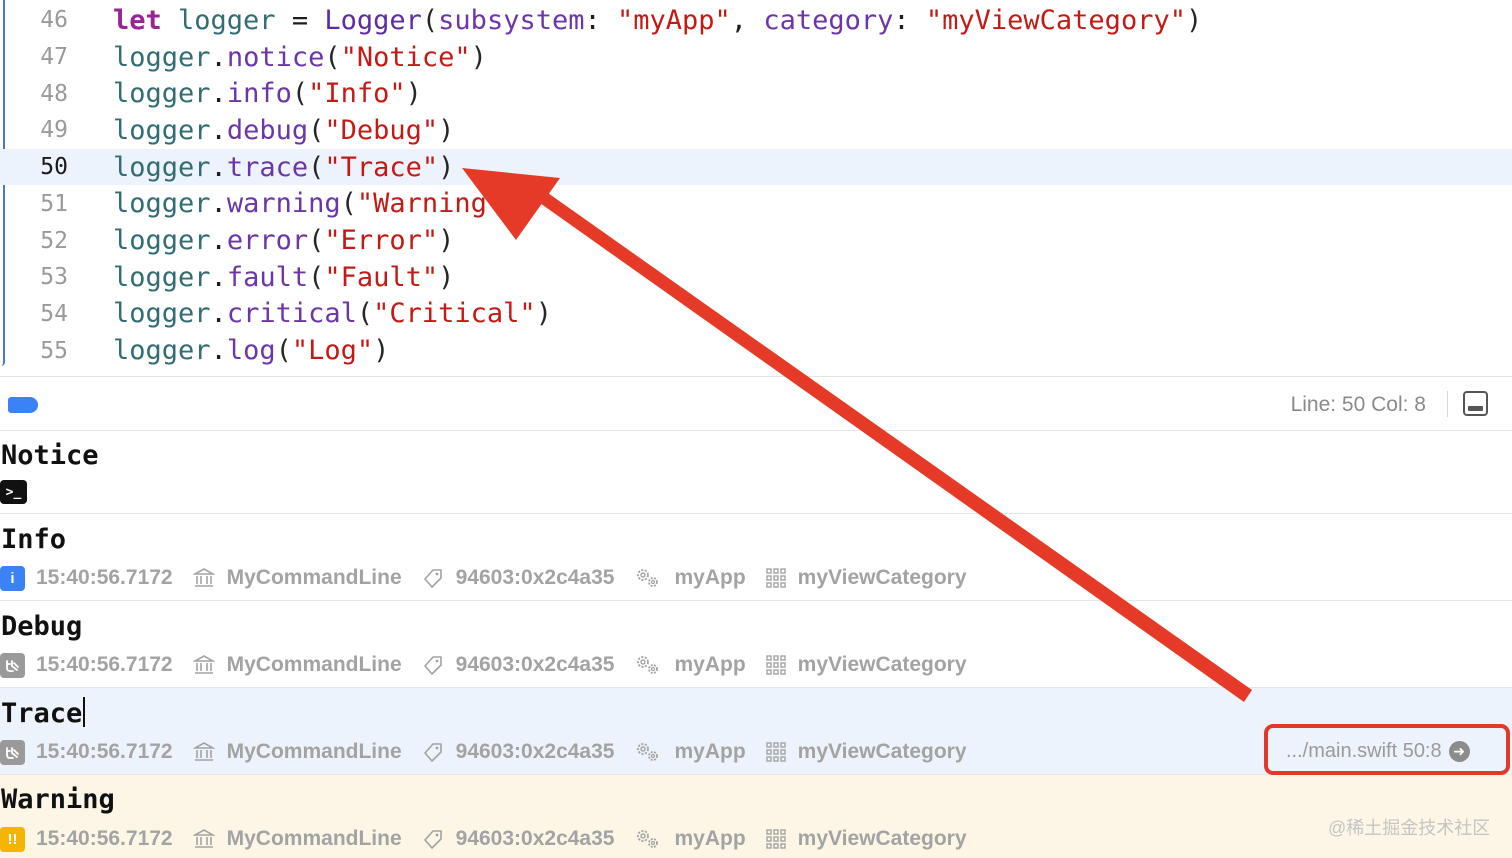 This screenshot has height=858, width=1512. What do you see at coordinates (454, 314) in the screenshot?
I see `code-token: "Critical"` at bounding box center [454, 314].